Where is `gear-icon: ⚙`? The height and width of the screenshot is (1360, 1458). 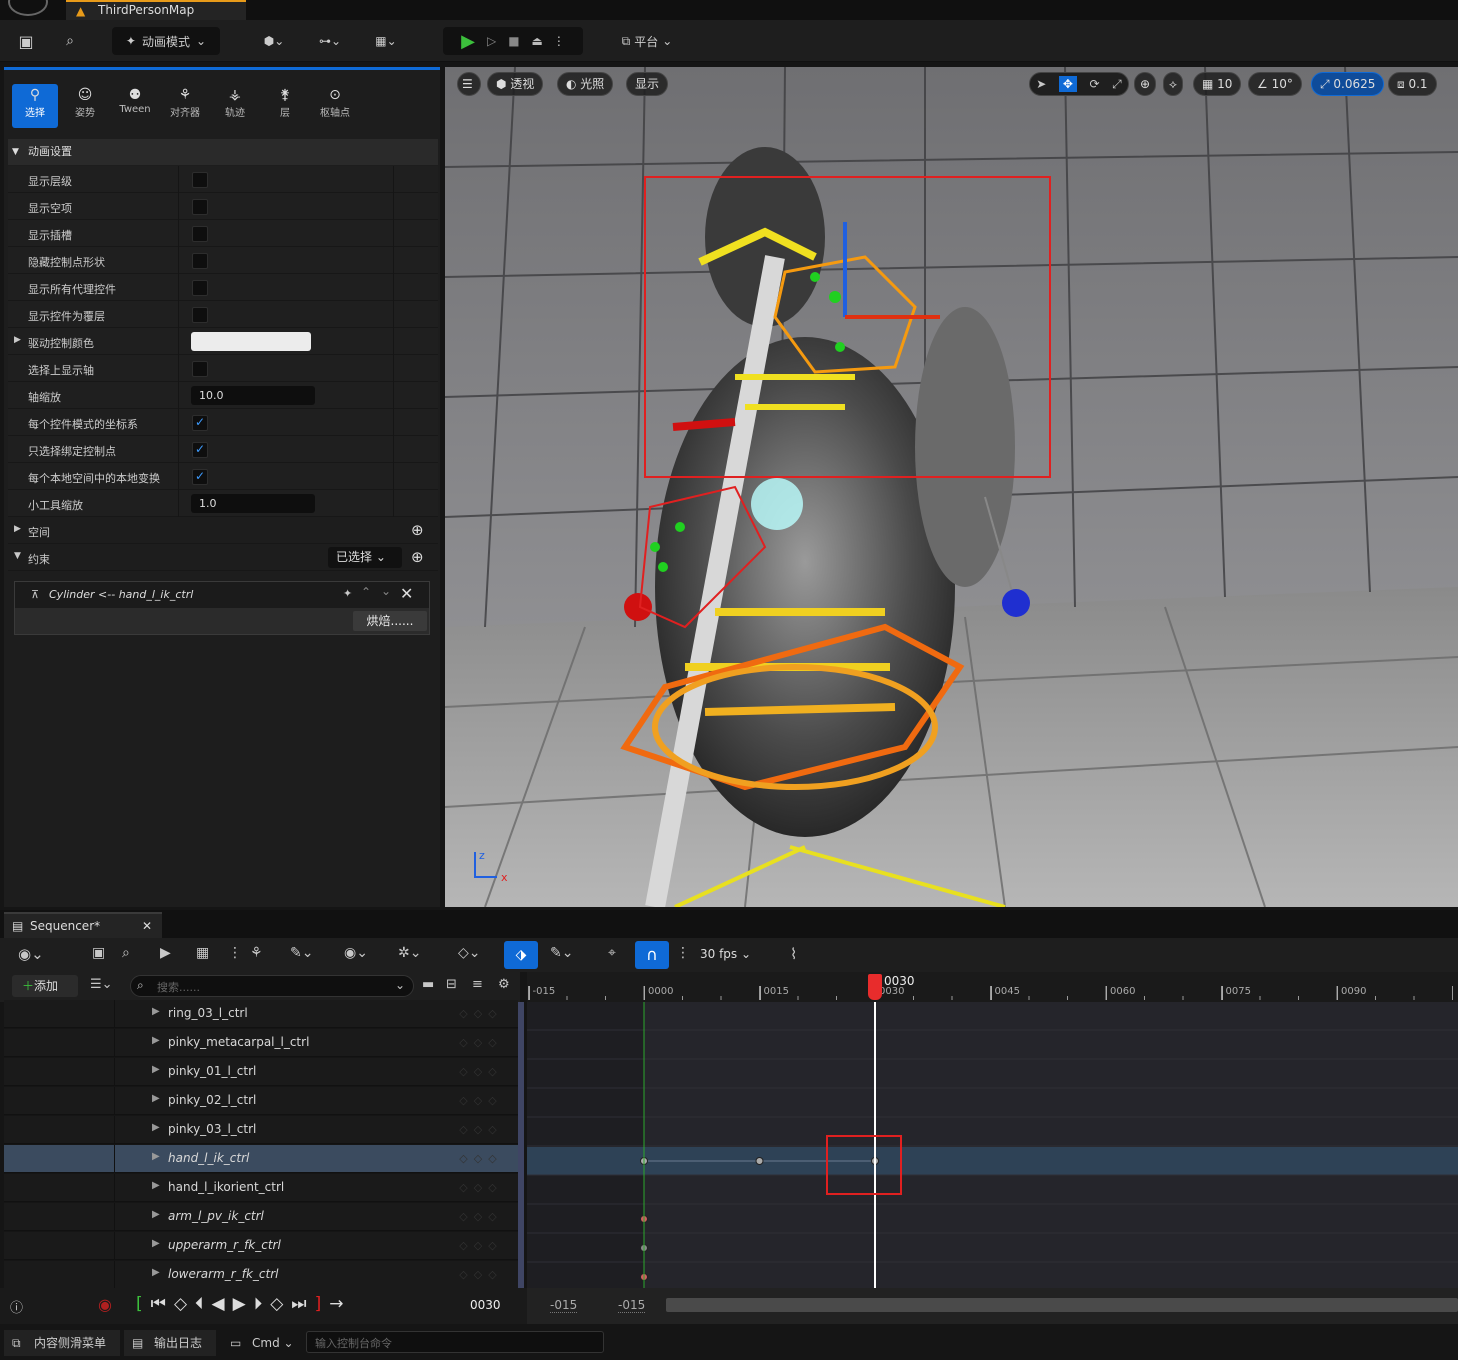 gear-icon: ⚙ is located at coordinates (504, 984).